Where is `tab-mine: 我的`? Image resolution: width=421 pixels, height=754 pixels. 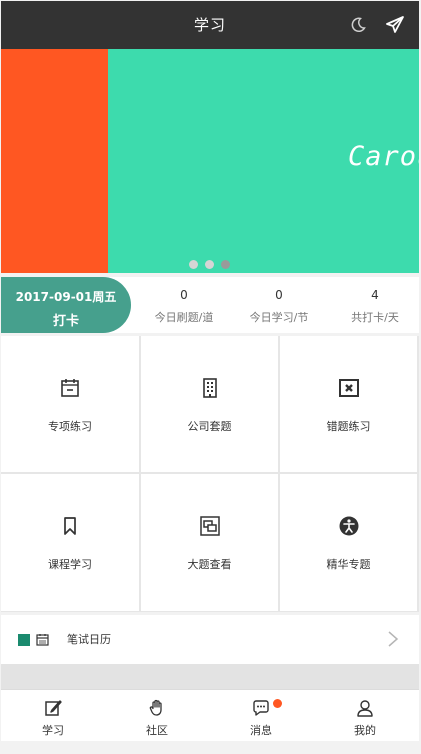 tab-mine: 我的 is located at coordinates (365, 716).